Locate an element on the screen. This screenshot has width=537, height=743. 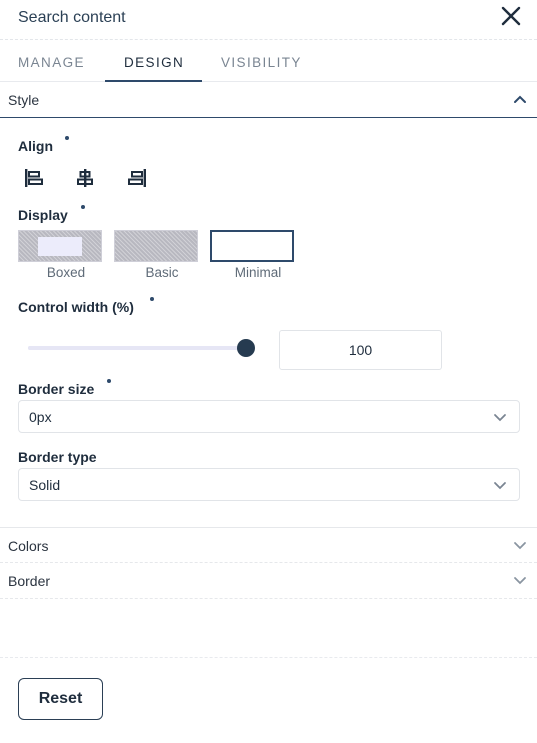
align-center-icon is located at coordinates (85, 178).